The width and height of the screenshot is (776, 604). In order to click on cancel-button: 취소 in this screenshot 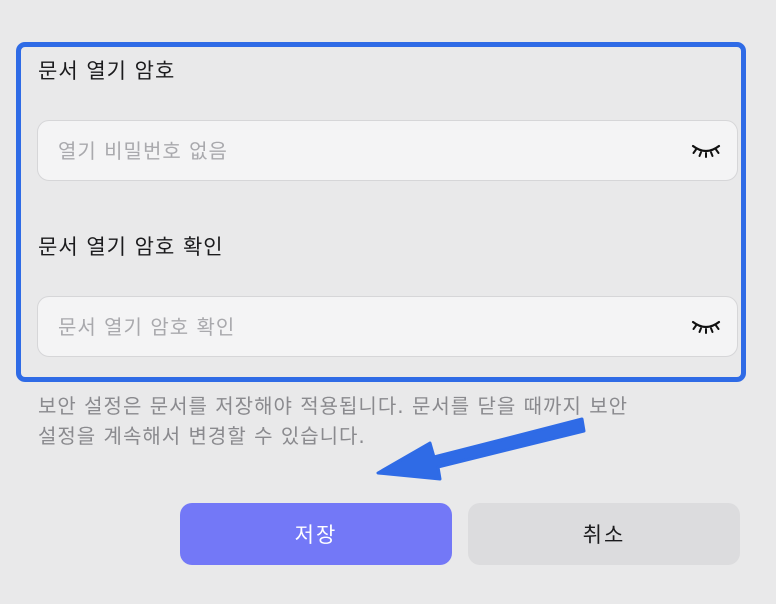, I will do `click(604, 534)`.